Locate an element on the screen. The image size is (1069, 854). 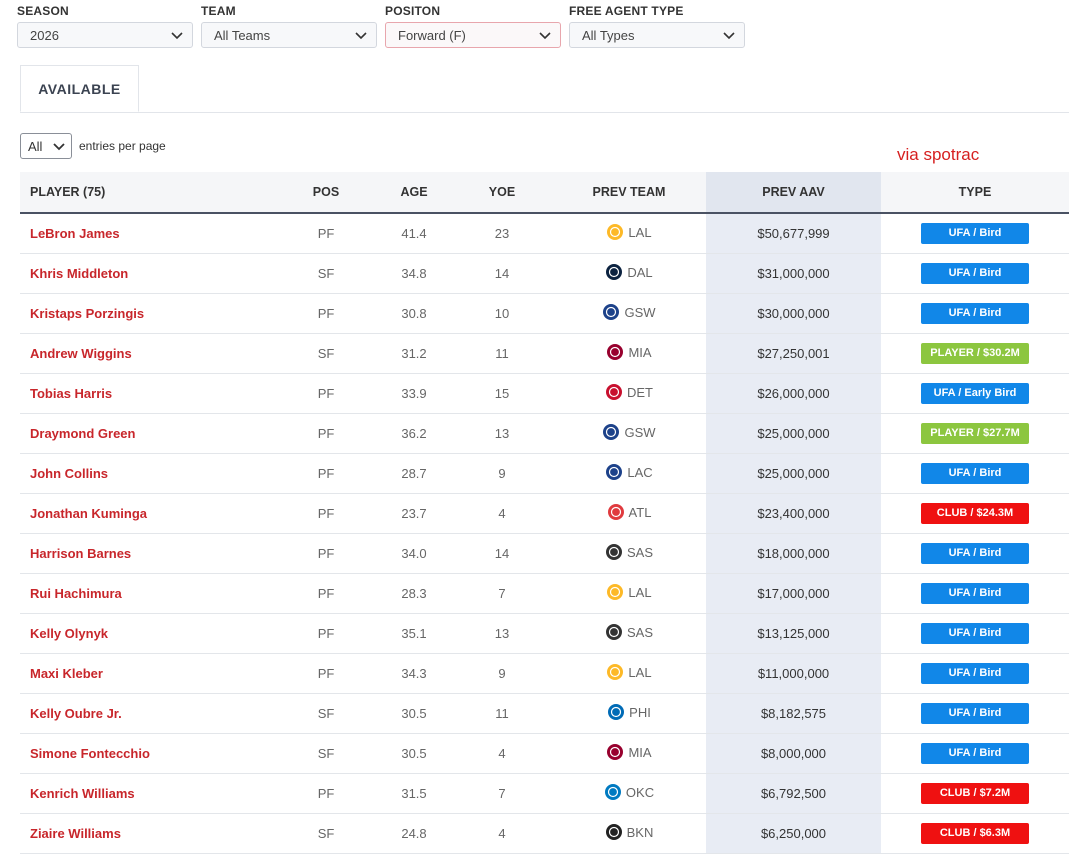
header-type: TYPE is located at coordinates (975, 193).